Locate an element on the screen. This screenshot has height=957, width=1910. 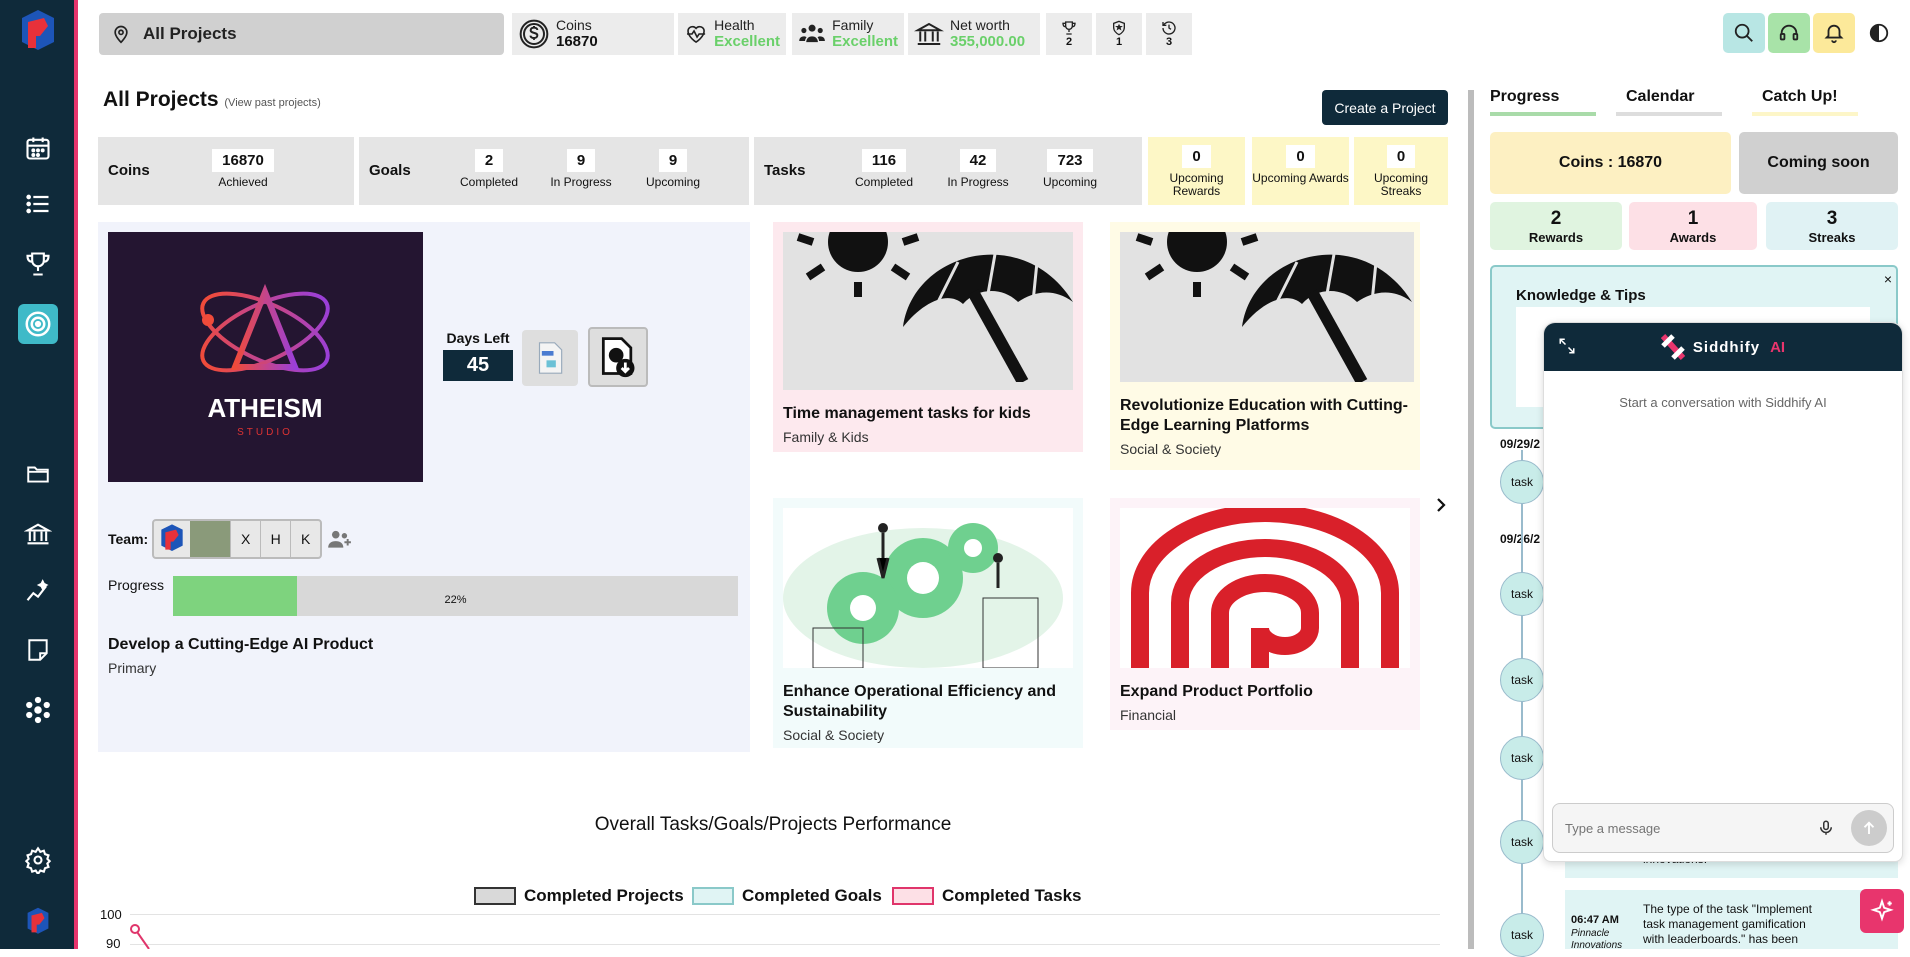
bank-icon is located at coordinates (38, 534).